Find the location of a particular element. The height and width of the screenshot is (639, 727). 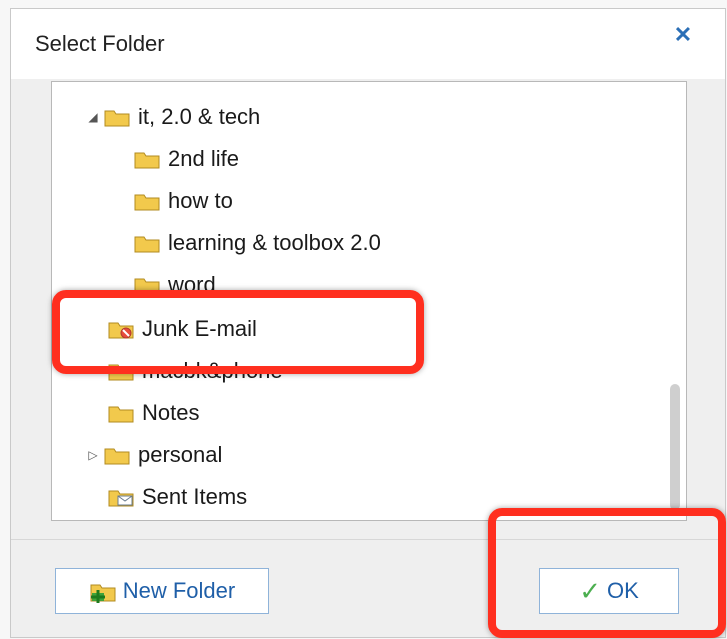

expand-caret-icon: ◢ is located at coordinates (93, 117).